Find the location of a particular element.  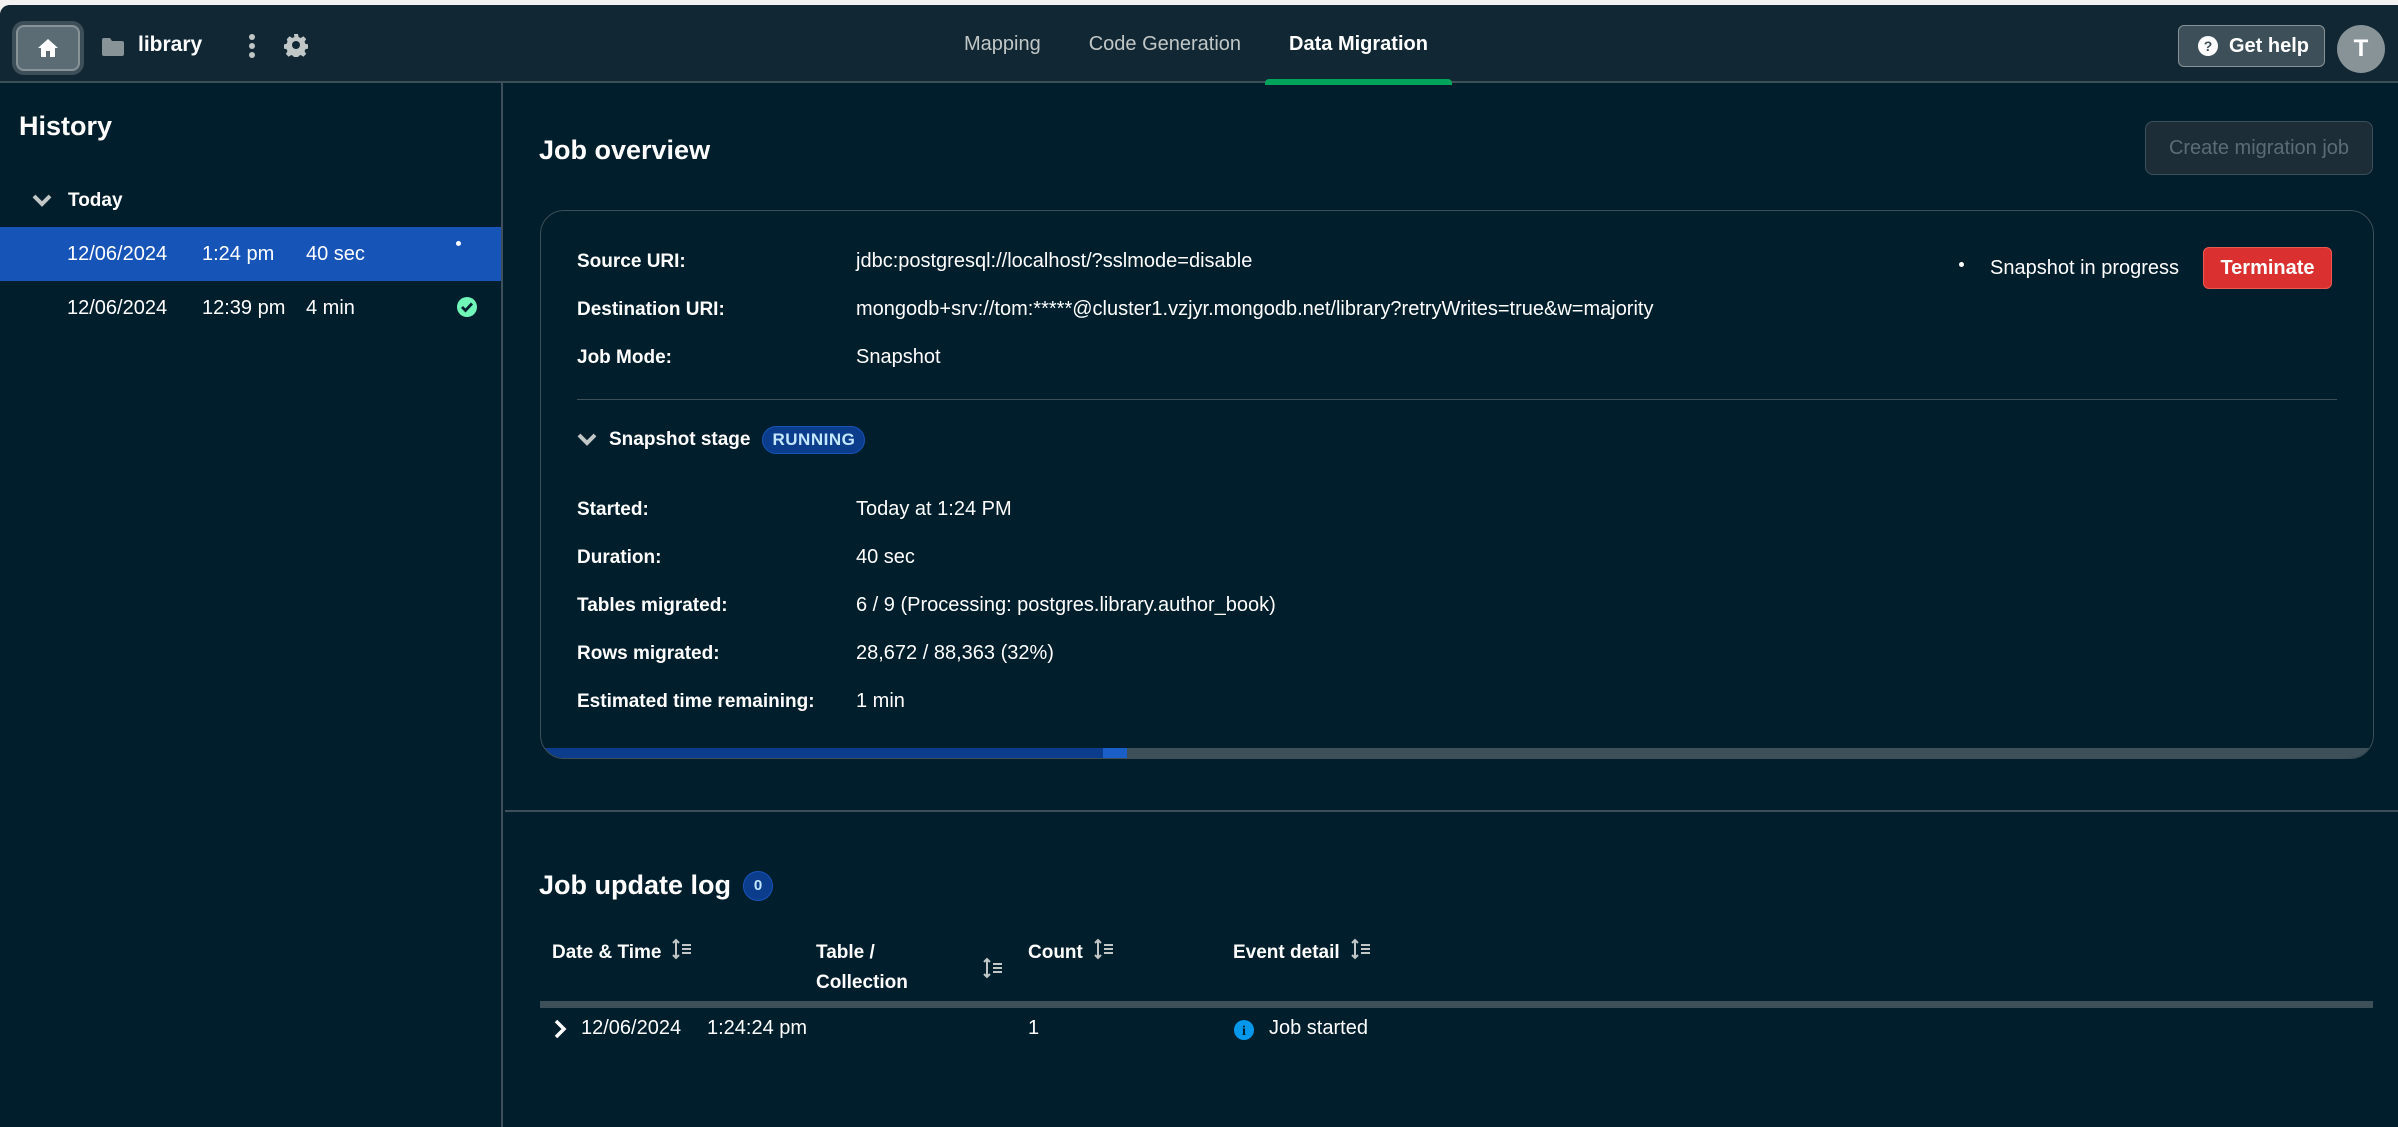

get-help-button: ? Get help is located at coordinates (2251, 46).